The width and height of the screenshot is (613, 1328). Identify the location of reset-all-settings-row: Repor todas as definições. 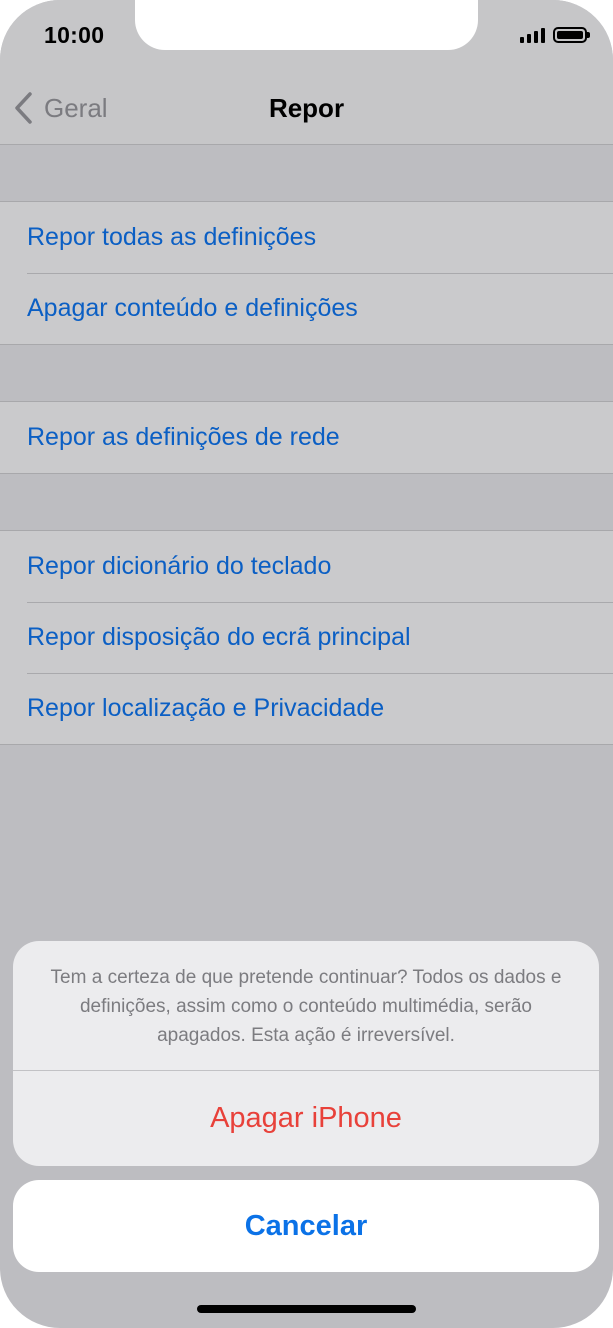
(306, 237).